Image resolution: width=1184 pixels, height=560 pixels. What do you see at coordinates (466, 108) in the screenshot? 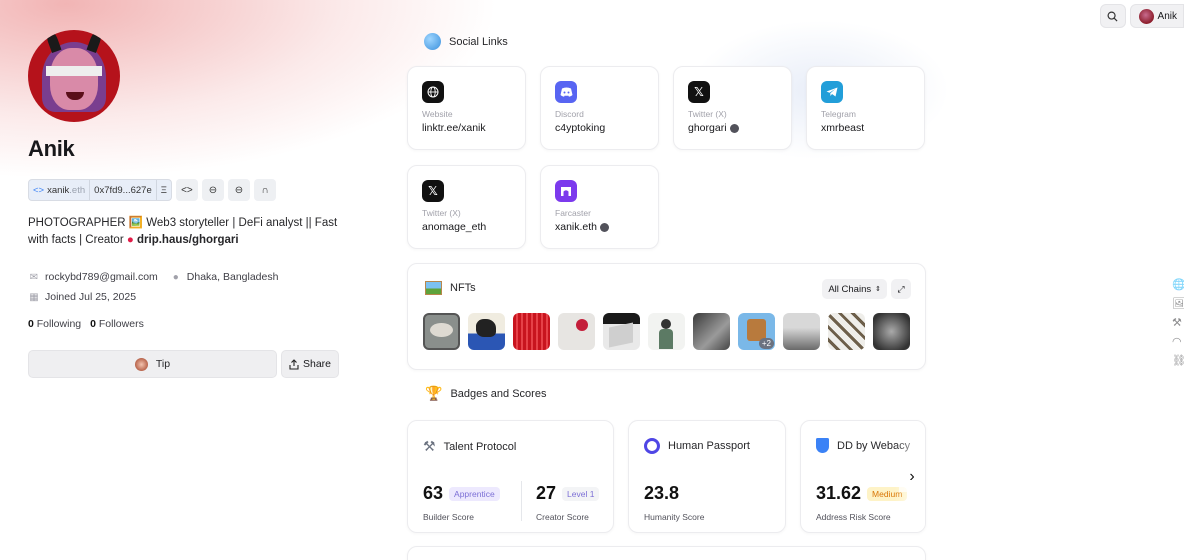
I see `social-card-website: Website linktr.ee/xanik` at bounding box center [466, 108].